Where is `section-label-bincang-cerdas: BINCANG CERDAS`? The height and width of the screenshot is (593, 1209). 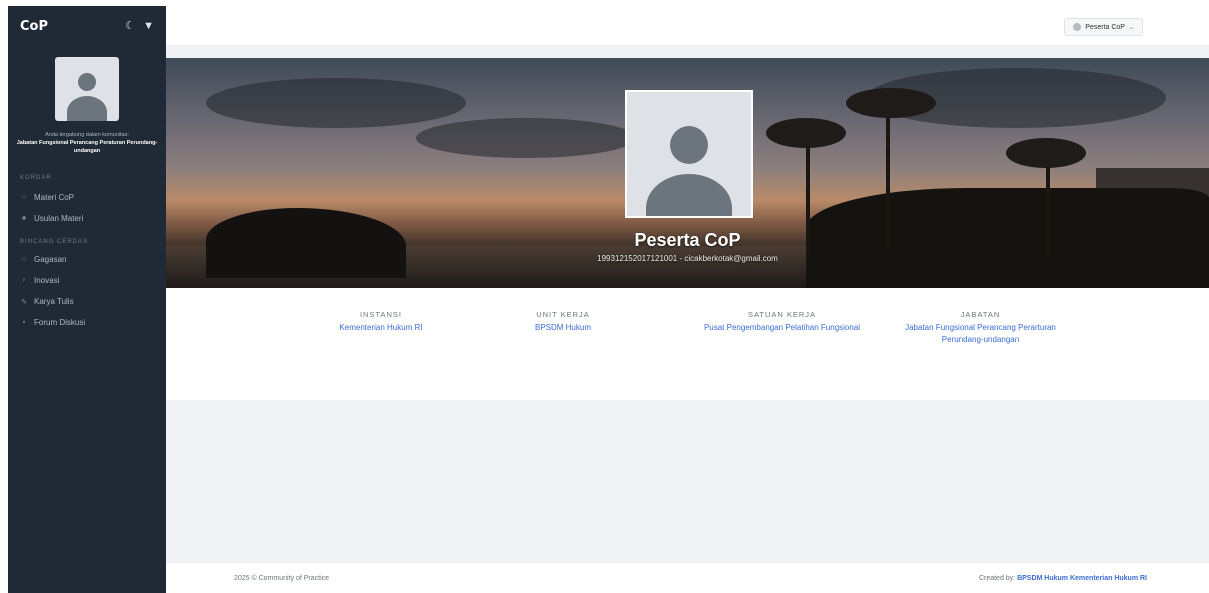 section-label-bincang-cerdas: BINCANG CERDAS is located at coordinates (54, 242).